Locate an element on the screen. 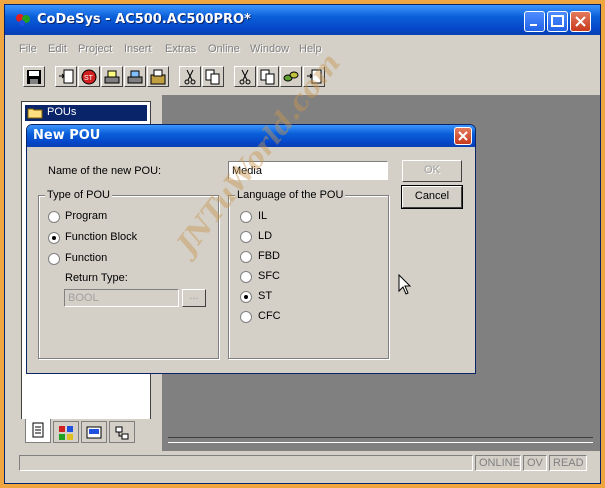  build-icon is located at coordinates (158, 77).